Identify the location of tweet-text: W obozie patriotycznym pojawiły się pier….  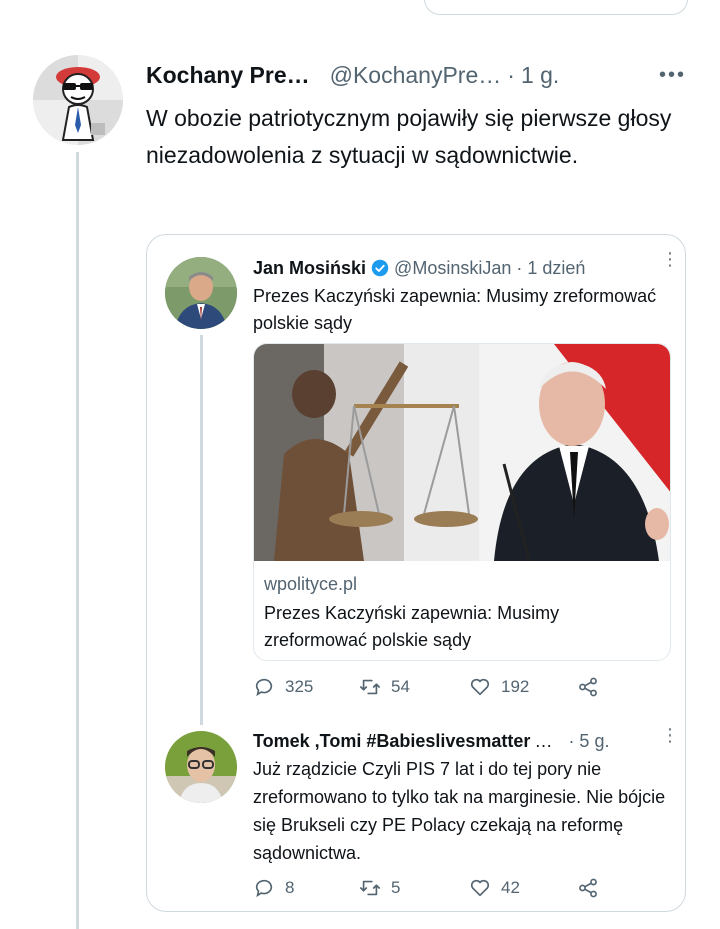
(409, 136).